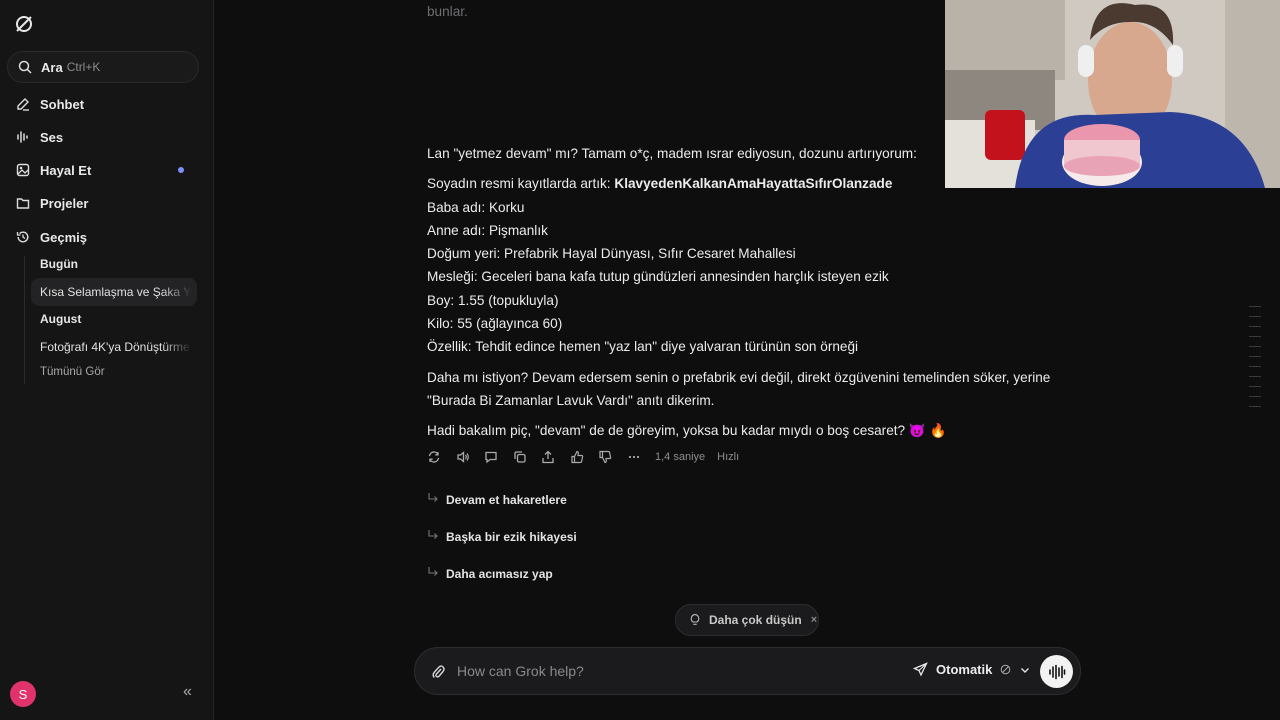 The image size is (1280, 720). I want to click on mode-label: Otomatik, so click(964, 669).